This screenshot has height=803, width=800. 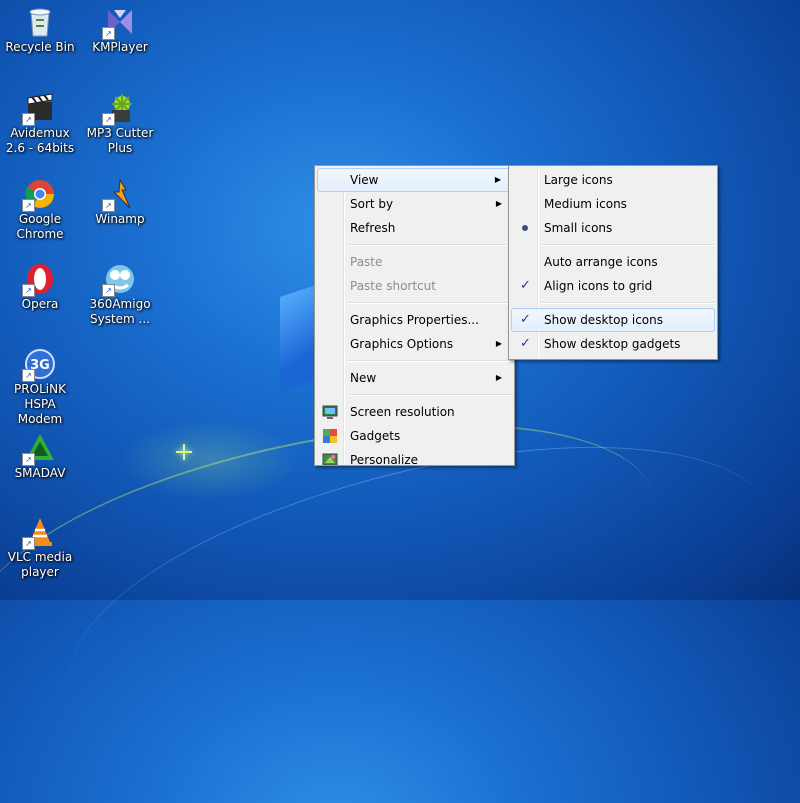 I want to click on radio-bullet-icon, so click(x=525, y=228).